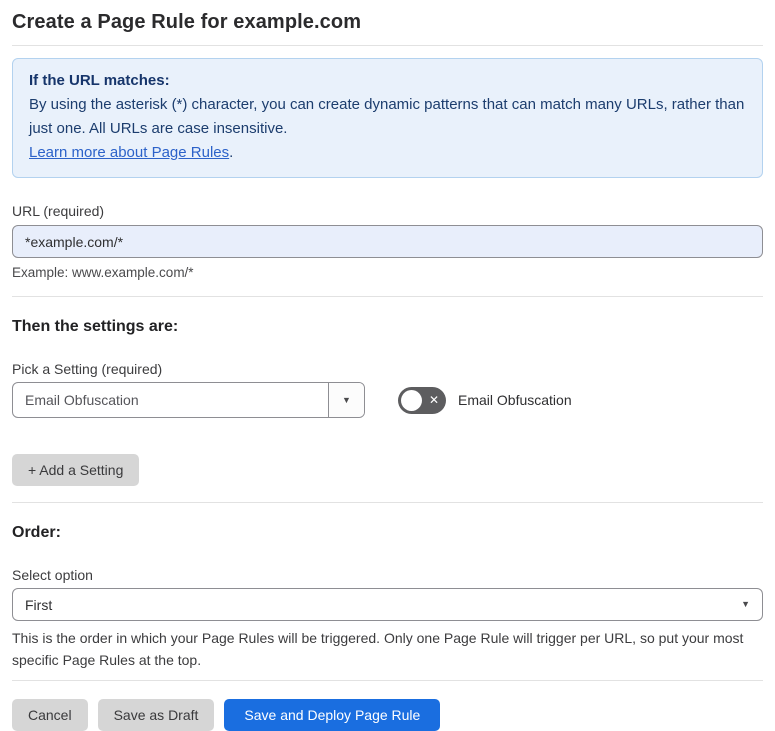 This screenshot has height=731, width=775. Describe the element at coordinates (129, 152) in the screenshot. I see `learn-more-link: Learn more about Page Rules` at that location.